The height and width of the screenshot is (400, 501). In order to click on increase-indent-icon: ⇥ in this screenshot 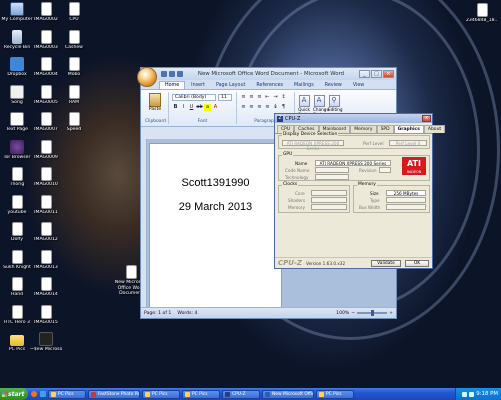, I will do `click(275, 97)`.